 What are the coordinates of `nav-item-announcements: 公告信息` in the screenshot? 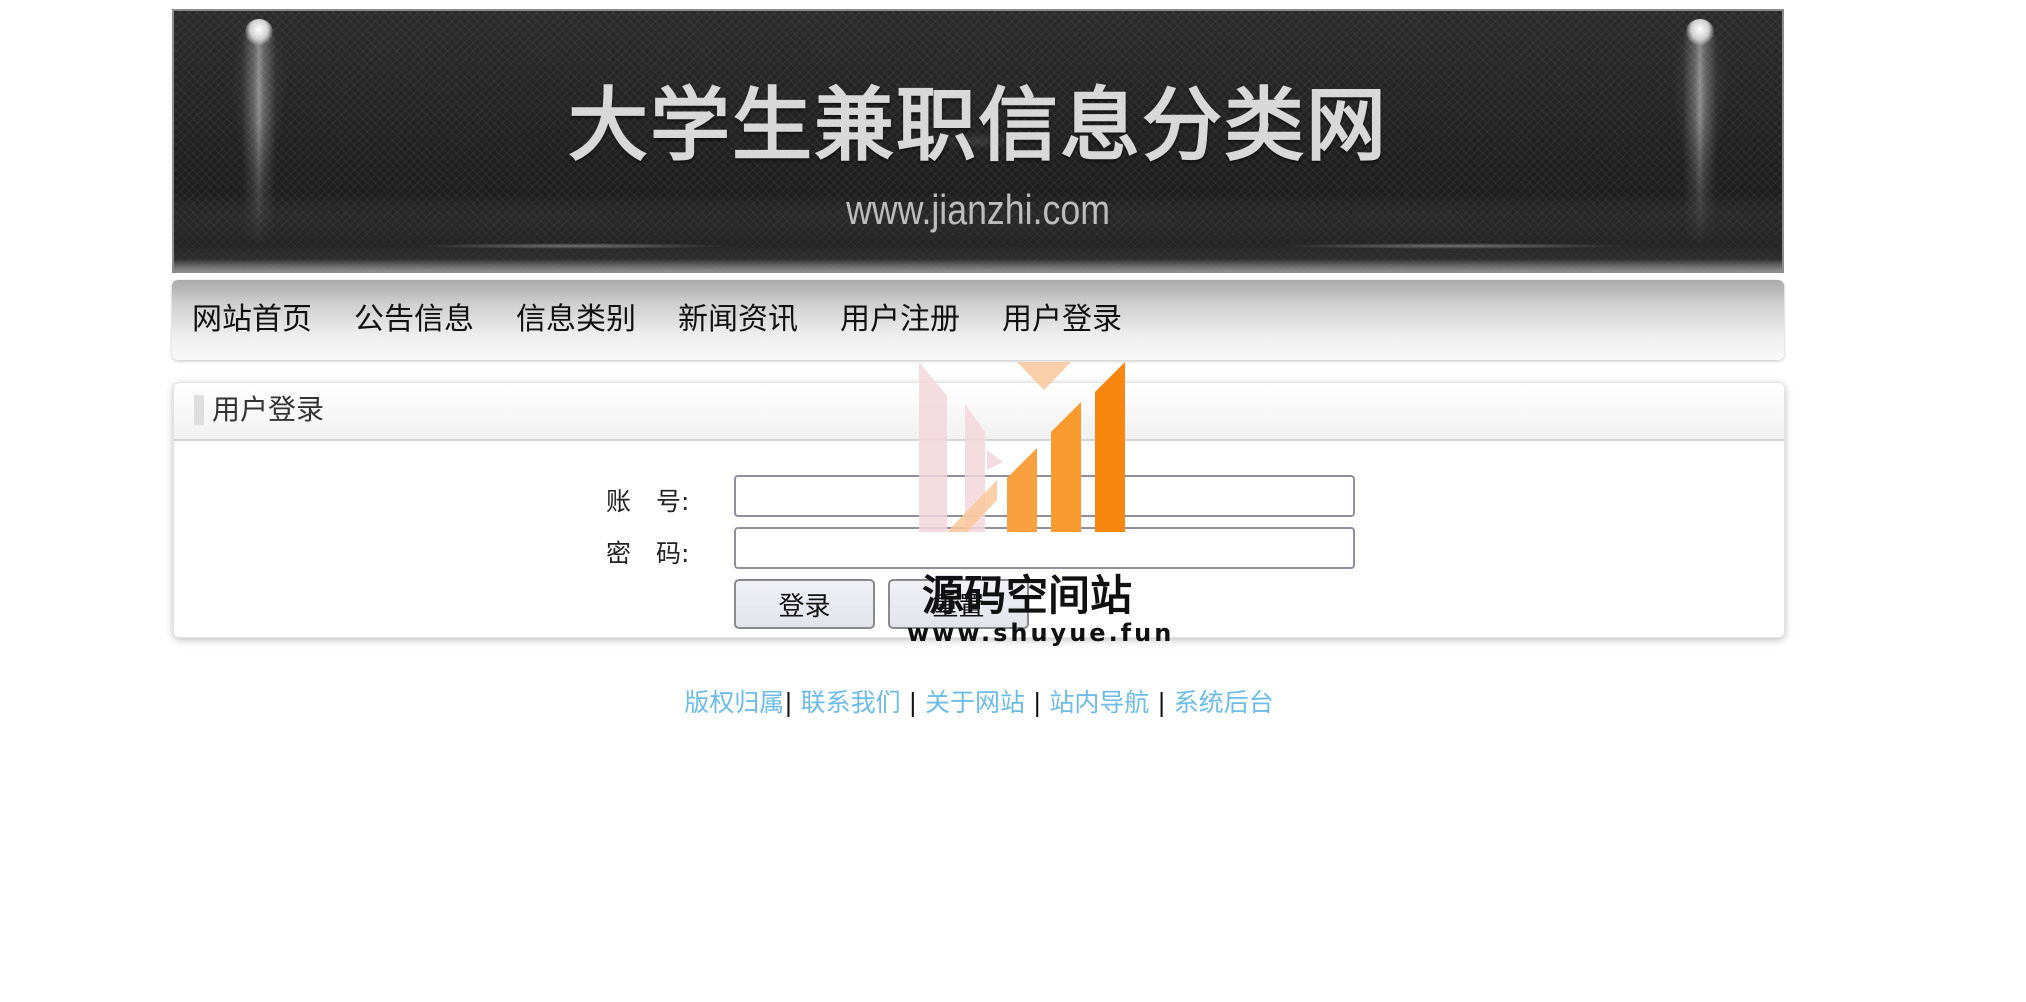 It's located at (414, 320).